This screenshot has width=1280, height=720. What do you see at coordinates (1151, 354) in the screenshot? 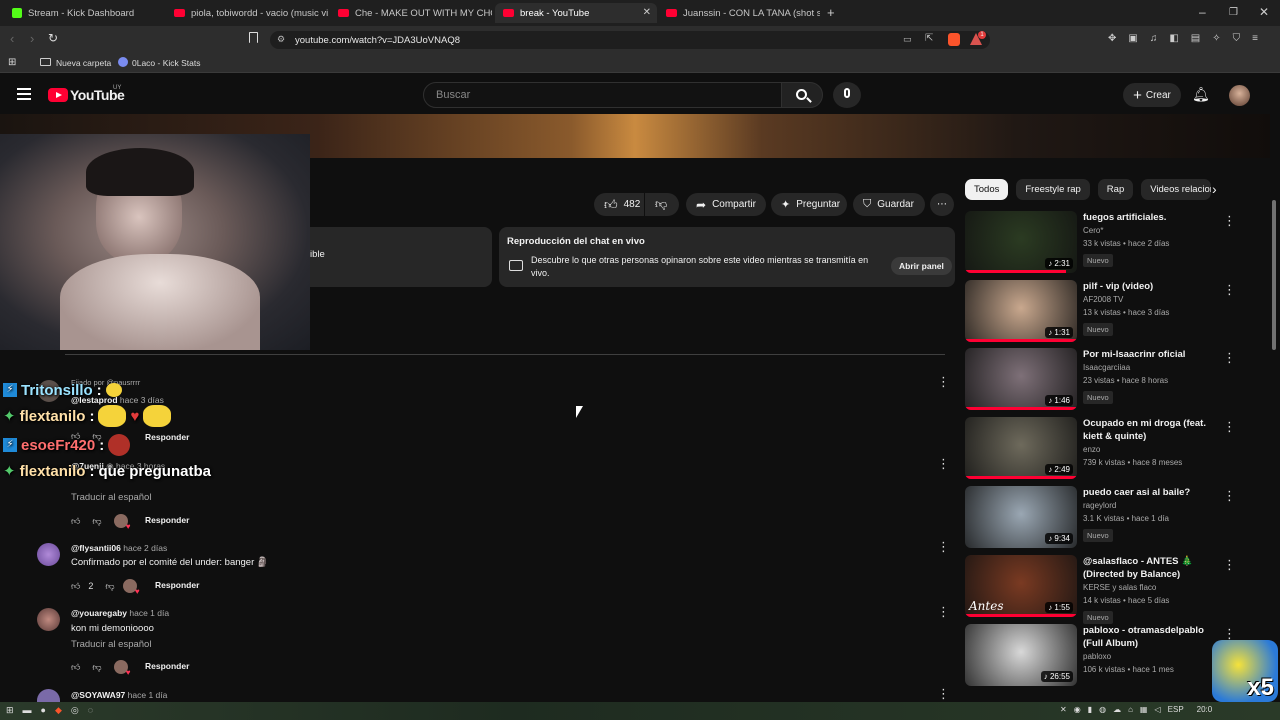
I see `video-title: Por mi-Isaacrinr oficial` at bounding box center [1151, 354].